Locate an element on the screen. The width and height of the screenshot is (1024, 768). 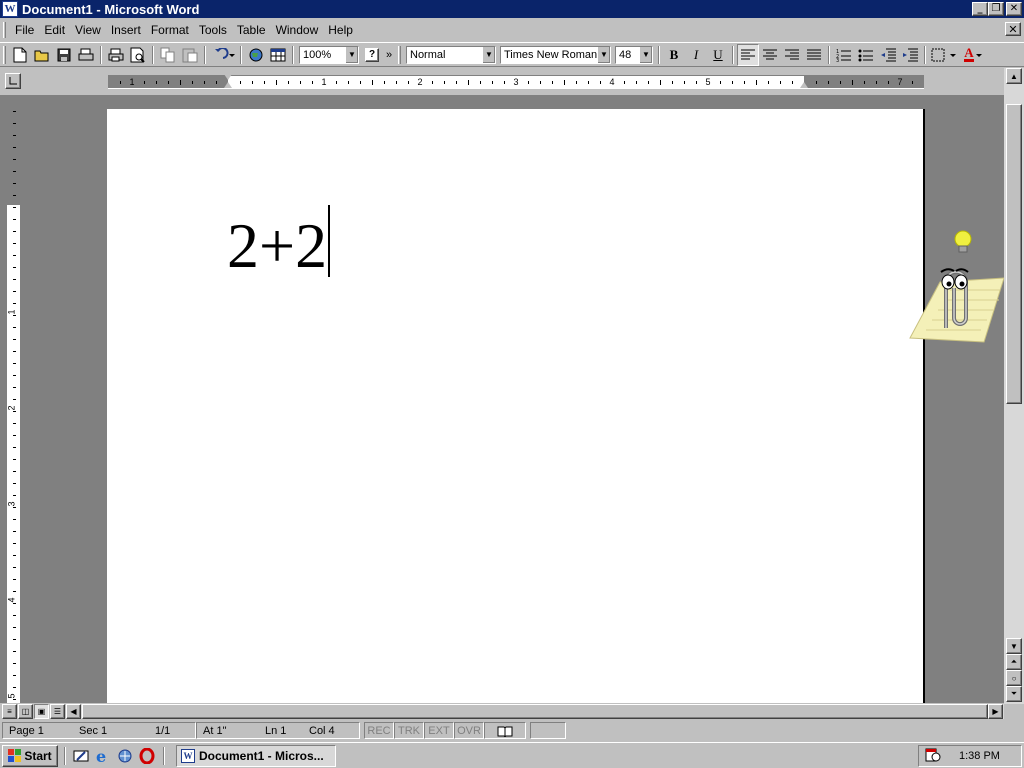
internet-explorer-icon: e is located at coordinates (103, 756).